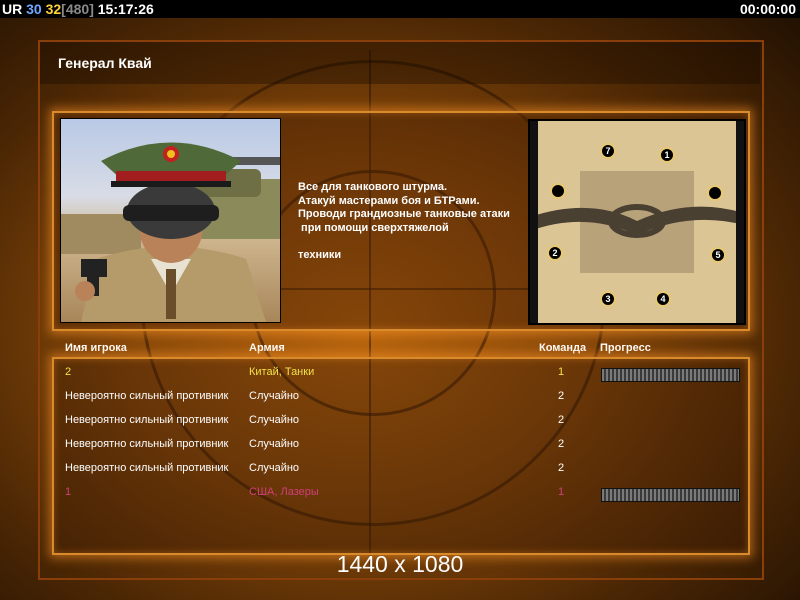  I want to click on header-player-name: Имя игрока, so click(96, 348).